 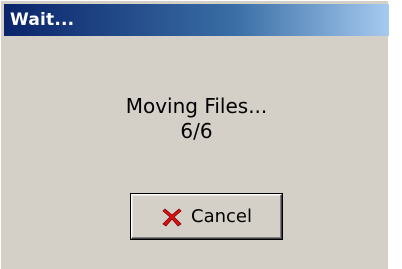 I want to click on progress-count: 6/6, so click(x=196, y=131).